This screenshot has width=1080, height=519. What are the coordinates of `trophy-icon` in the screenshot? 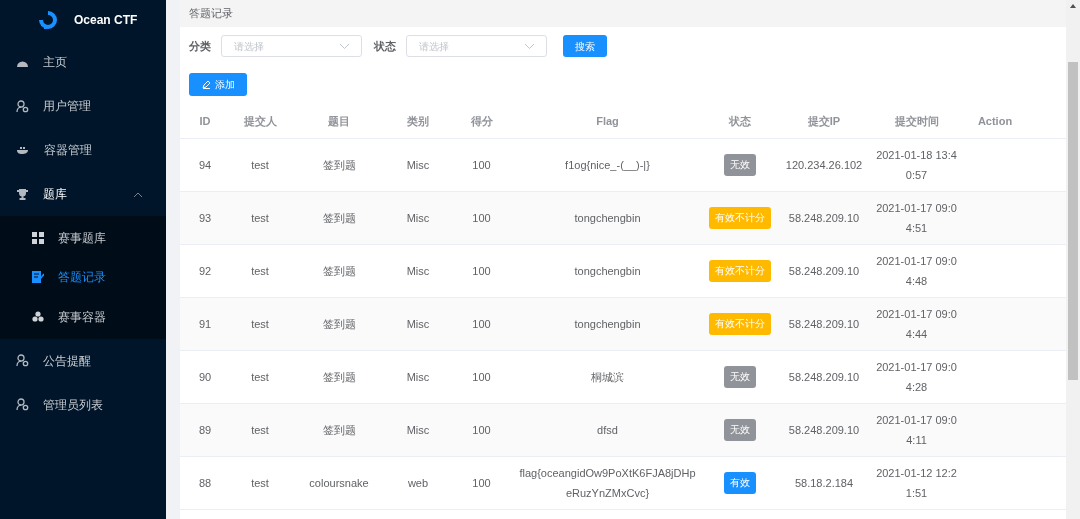 It's located at (22, 194).